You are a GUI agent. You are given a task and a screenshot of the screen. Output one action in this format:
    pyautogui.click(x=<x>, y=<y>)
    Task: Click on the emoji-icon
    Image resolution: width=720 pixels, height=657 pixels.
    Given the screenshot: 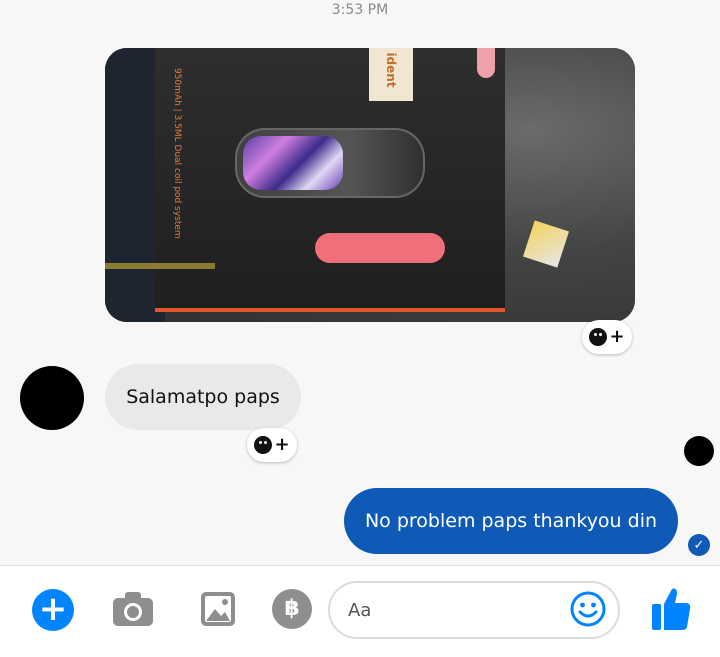 What is the action you would take?
    pyautogui.click(x=588, y=609)
    